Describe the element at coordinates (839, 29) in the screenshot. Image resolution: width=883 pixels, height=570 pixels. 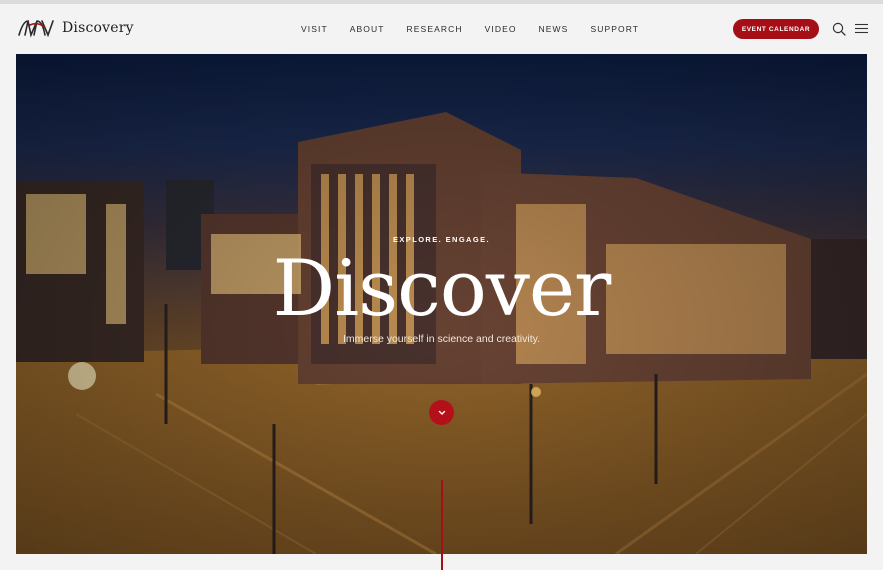
I see `search-icon` at that location.